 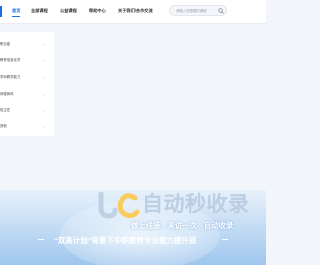 I want to click on sidebar-item-label: 班主任, so click(x=5, y=110).